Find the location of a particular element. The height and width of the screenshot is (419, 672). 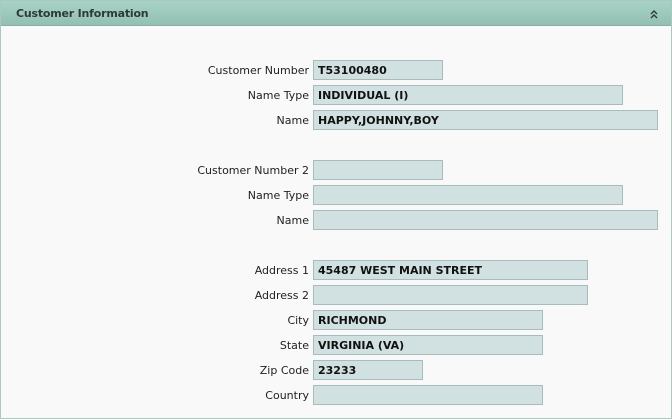

name-type-field: INDIVIDUAL (I) is located at coordinates (468, 95).